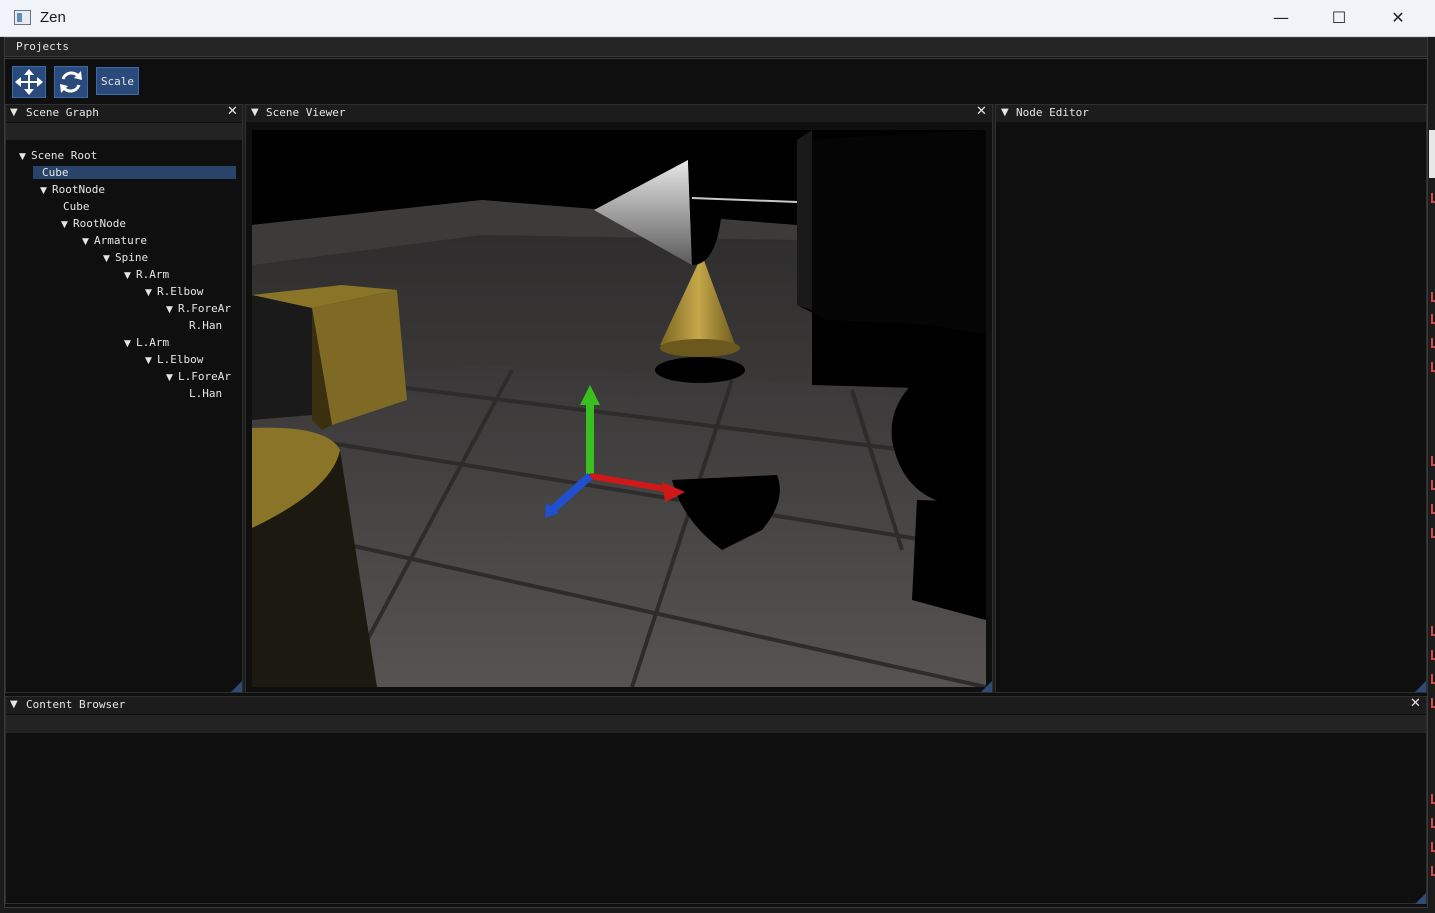 Image resolution: width=1435 pixels, height=913 pixels. I want to click on tree-item: L.Han, so click(204, 393).